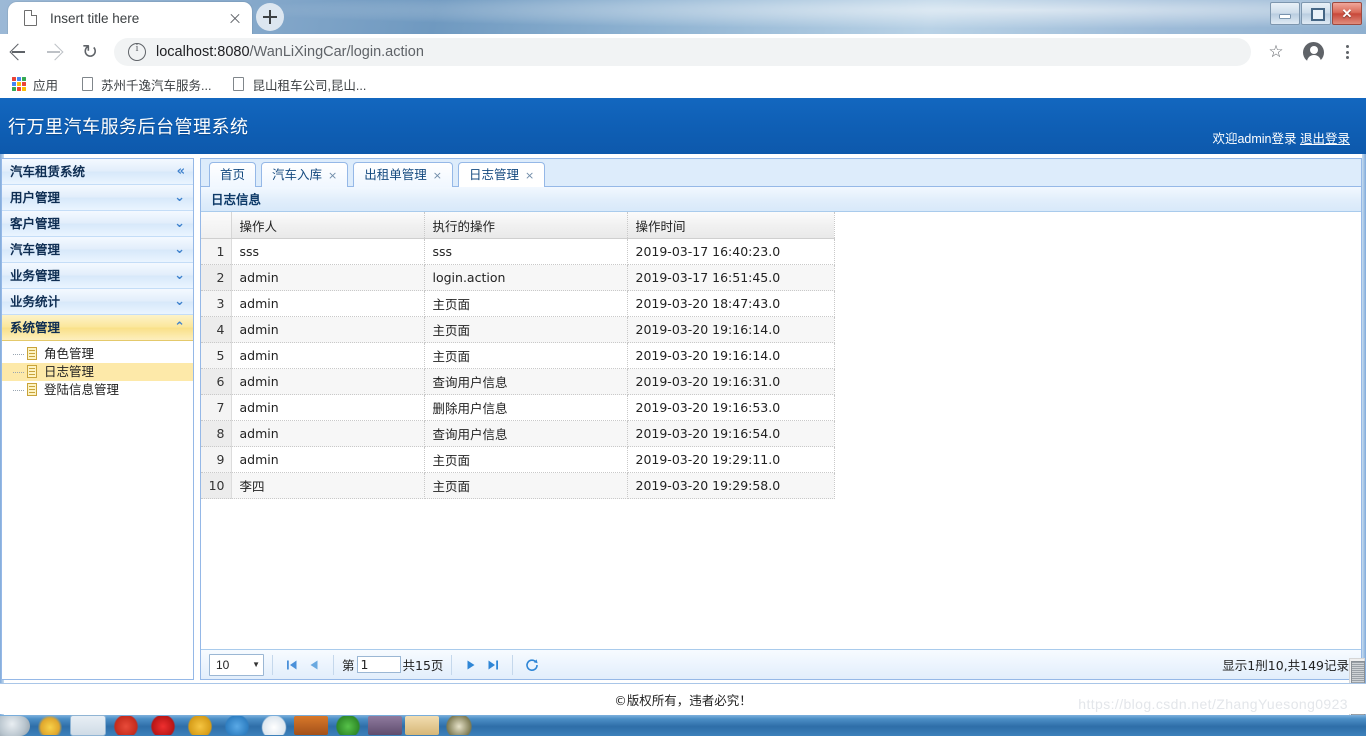 This screenshot has height=736, width=1366. I want to click on table-row: 8 admin 查询用户信息 2019-03-20 19:16:54.0, so click(518, 433).